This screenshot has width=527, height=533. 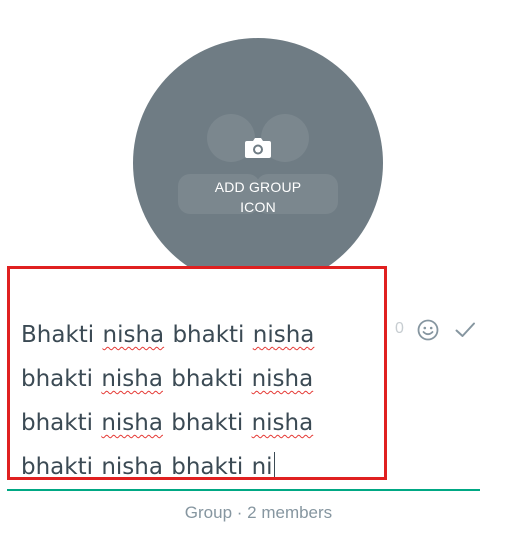 I want to click on smiley-icon, so click(x=428, y=330).